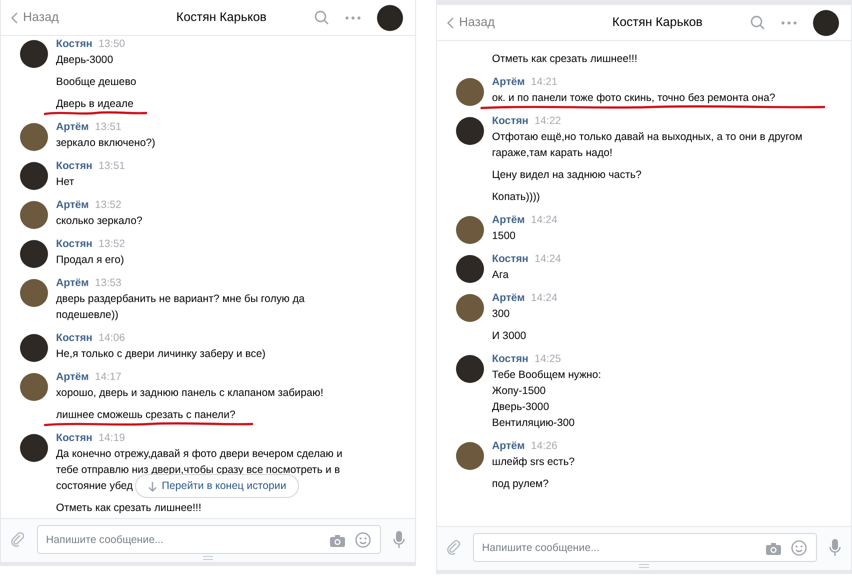  Describe the element at coordinates (111, 338) in the screenshot. I see `message-time: 14:06` at that location.